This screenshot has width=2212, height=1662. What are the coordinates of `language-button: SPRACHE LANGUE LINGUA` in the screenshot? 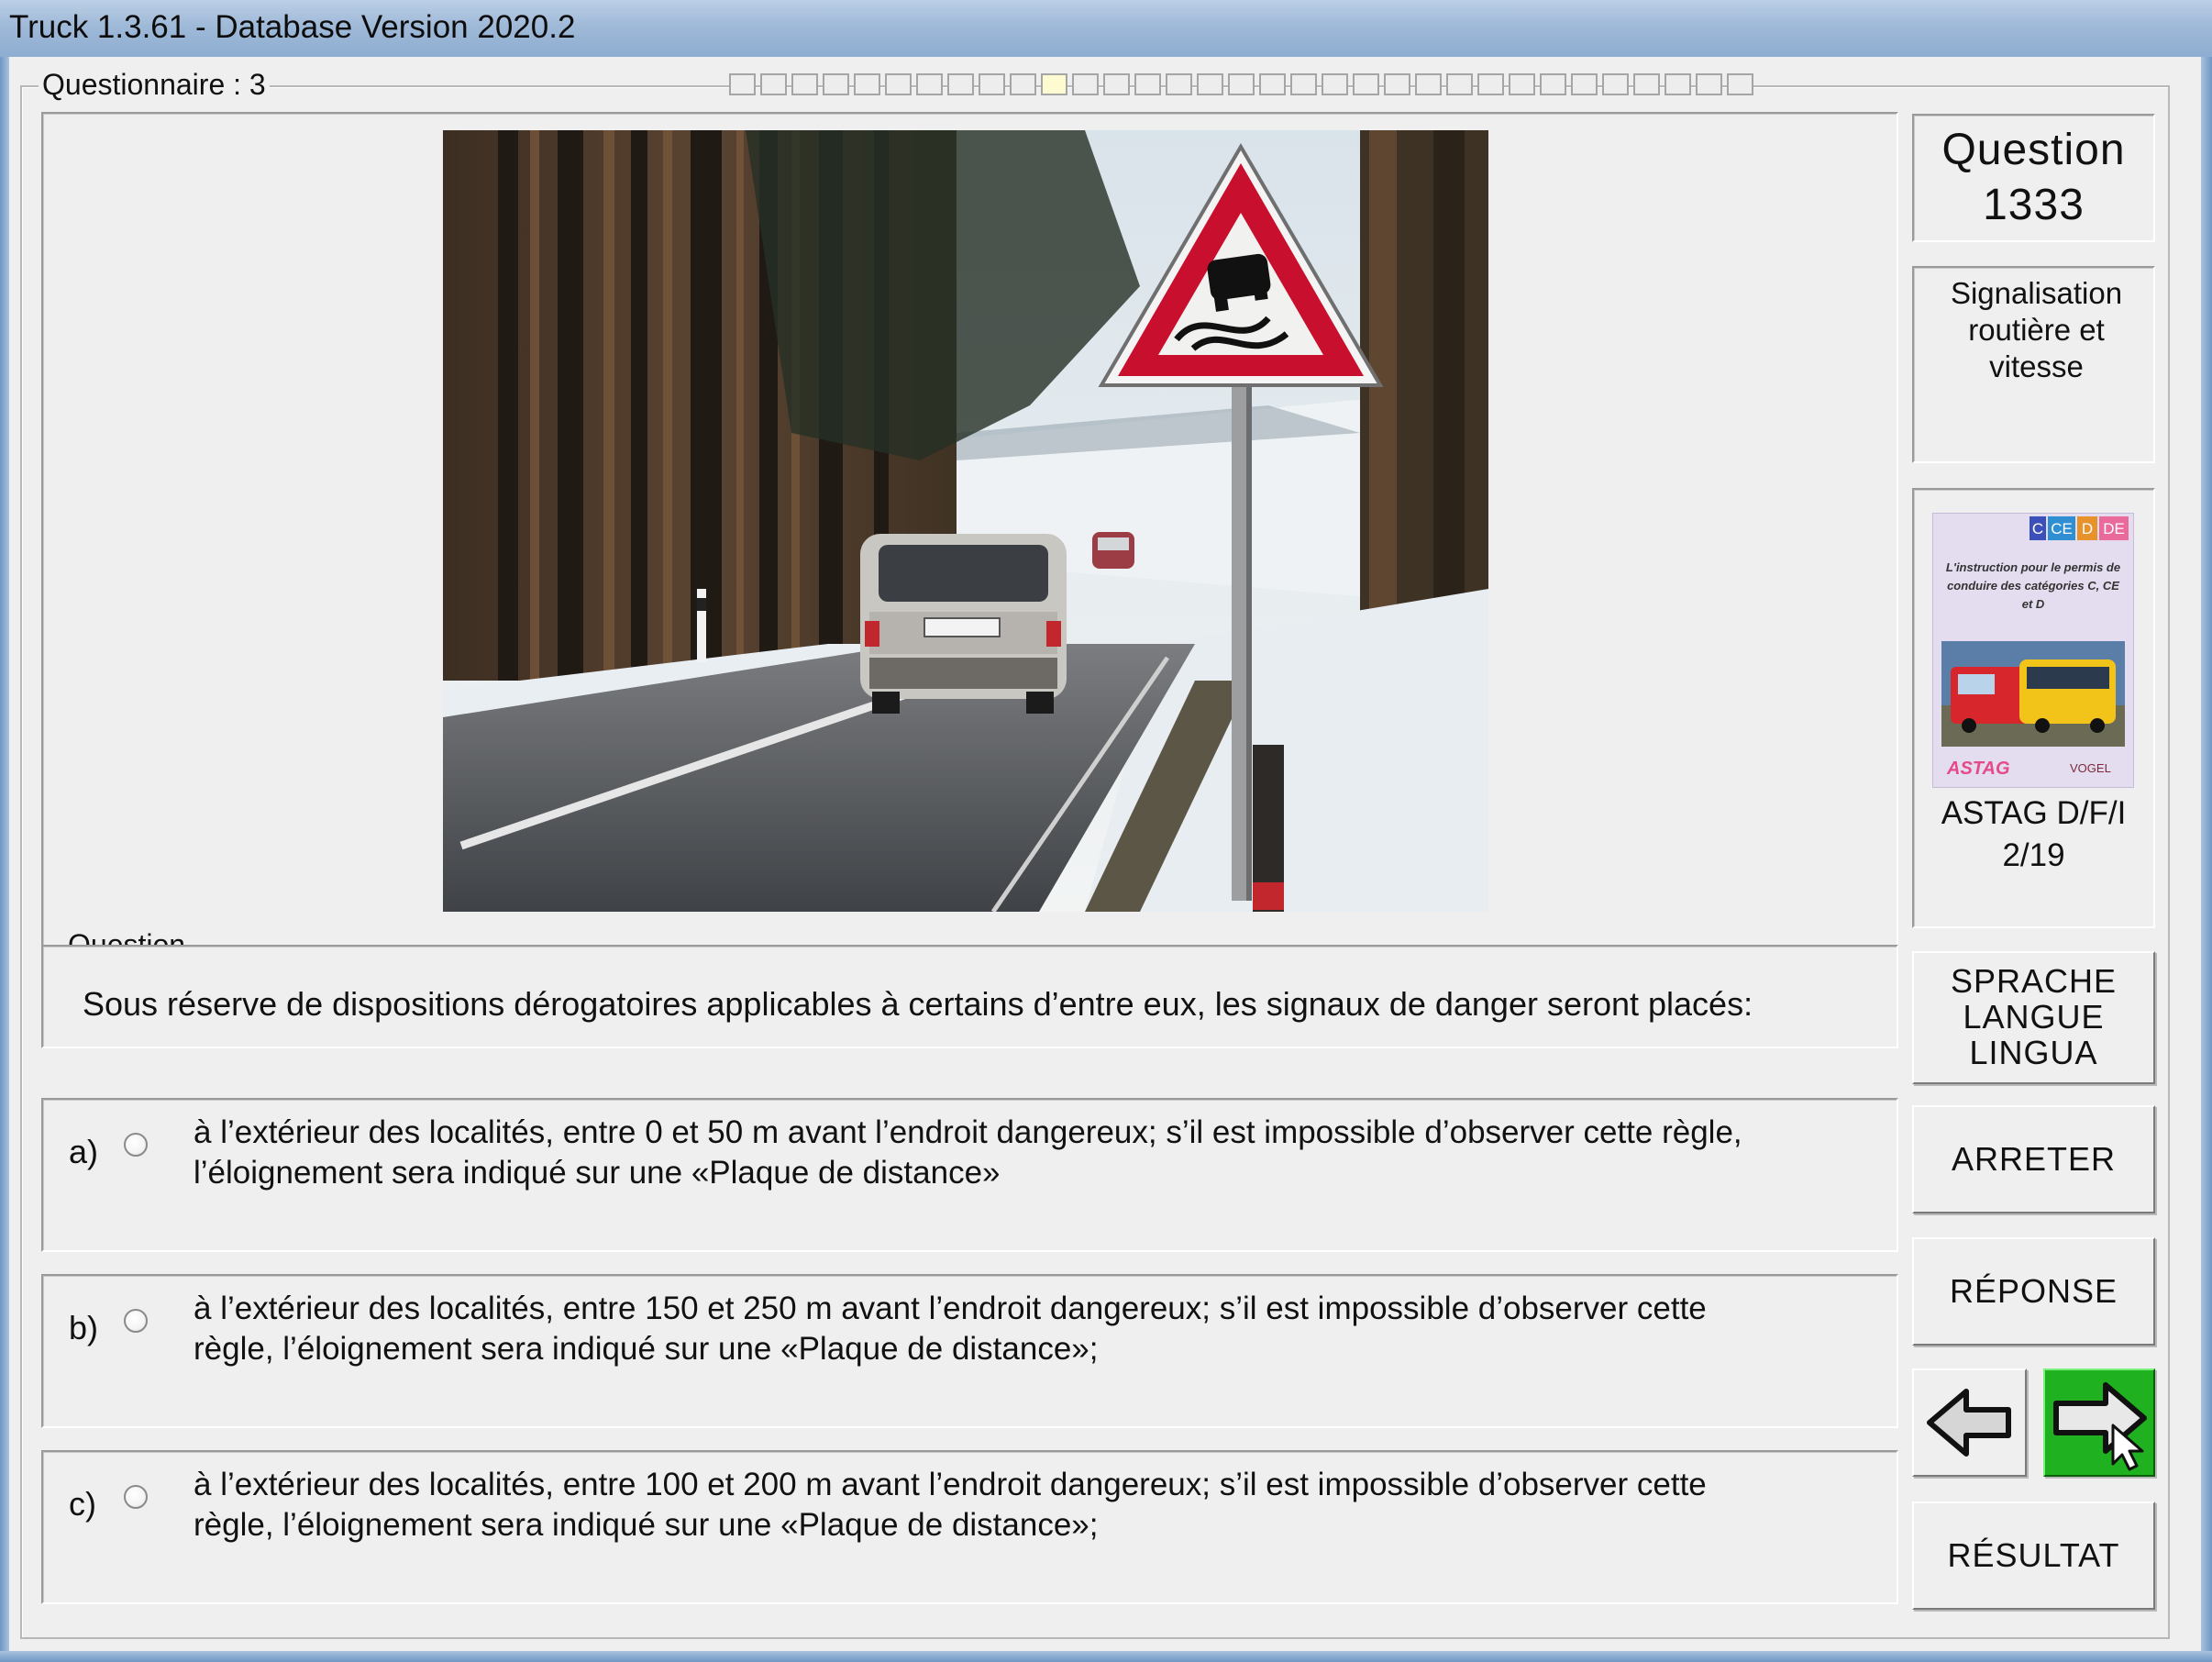 It's located at (2034, 1018).